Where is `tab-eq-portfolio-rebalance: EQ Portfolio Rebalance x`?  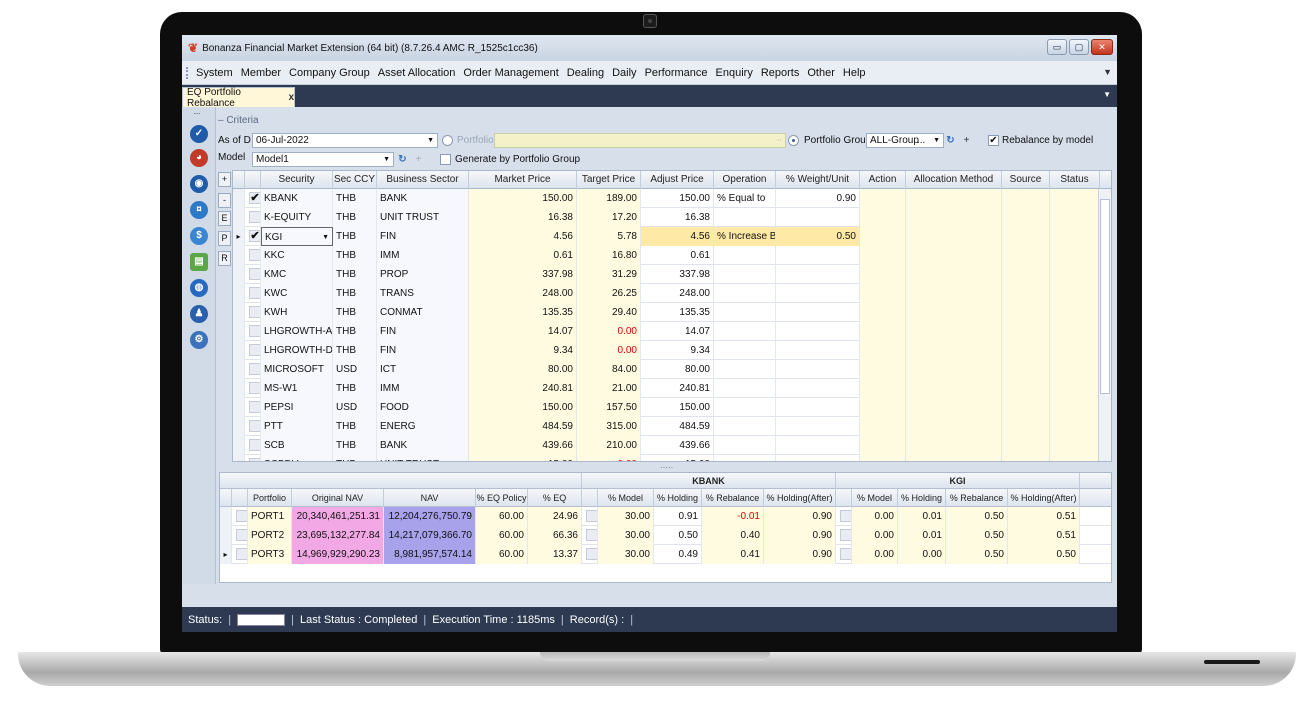 tab-eq-portfolio-rebalance: EQ Portfolio Rebalance x is located at coordinates (238, 98).